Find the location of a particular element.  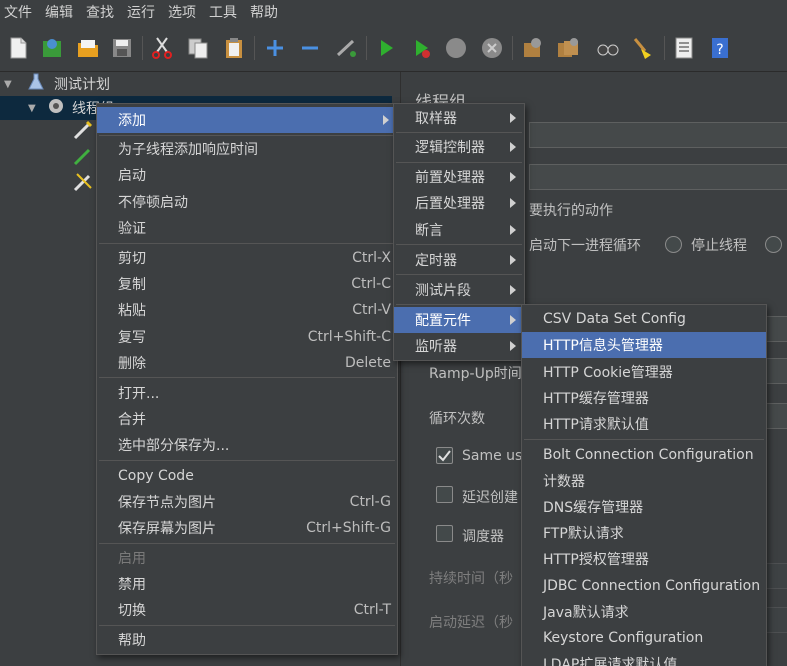

submenu-item-pre-processor: 前置处理器 is located at coordinates (459, 177).